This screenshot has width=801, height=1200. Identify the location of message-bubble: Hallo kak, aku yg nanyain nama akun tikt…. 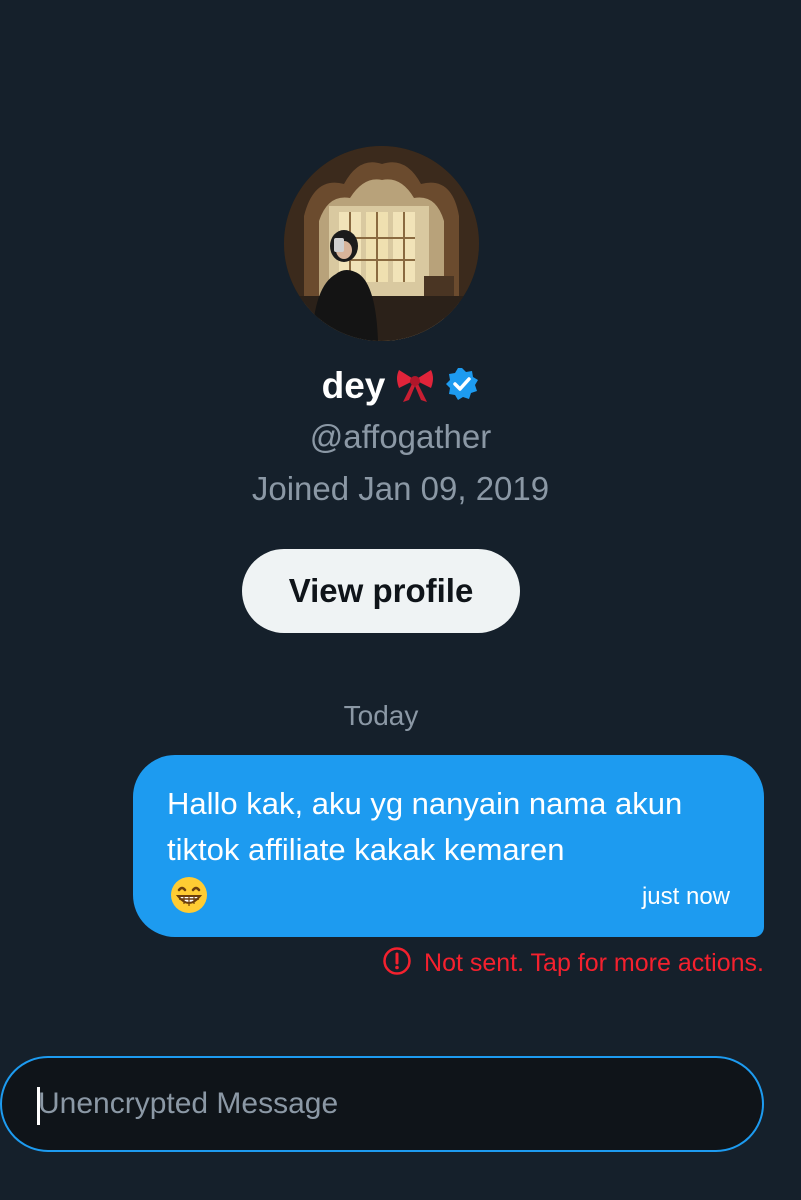
(448, 846).